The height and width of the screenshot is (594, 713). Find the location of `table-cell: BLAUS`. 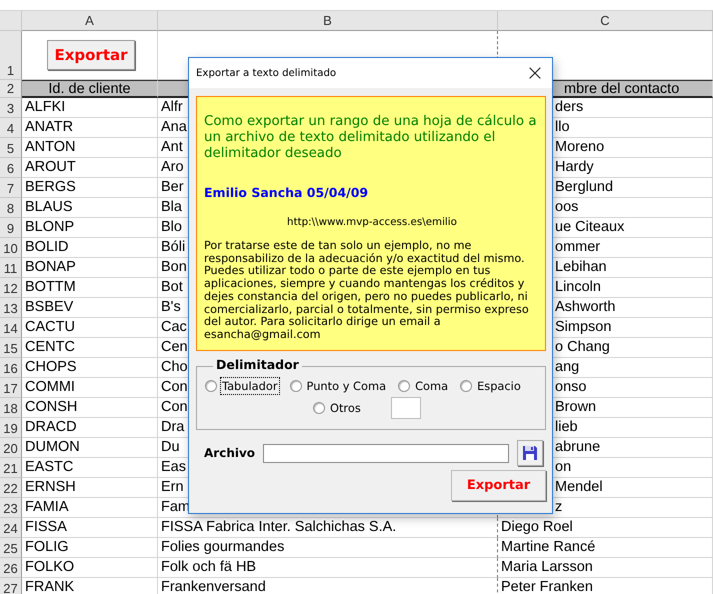

table-cell: BLAUS is located at coordinates (90, 208).